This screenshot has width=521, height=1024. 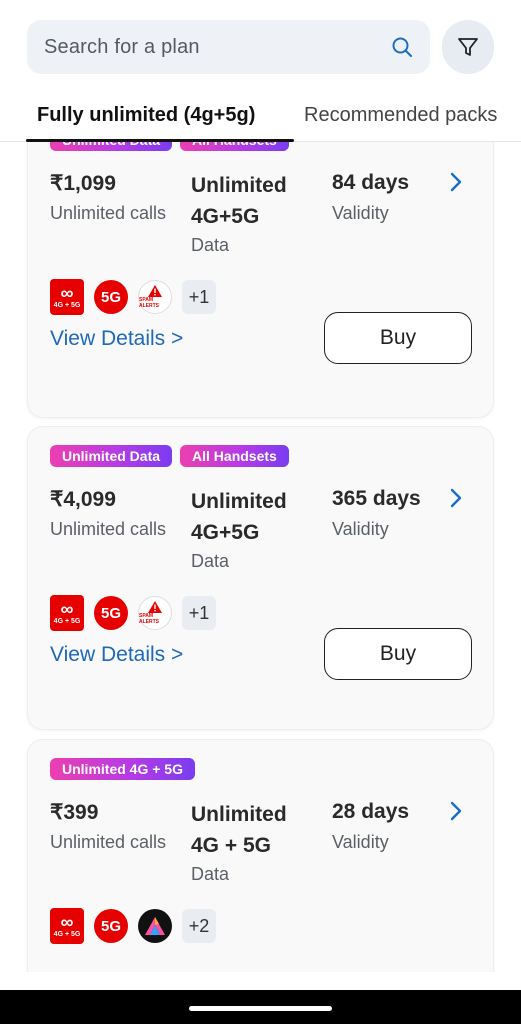 I want to click on more-benefits-badge: +2, so click(x=199, y=926).